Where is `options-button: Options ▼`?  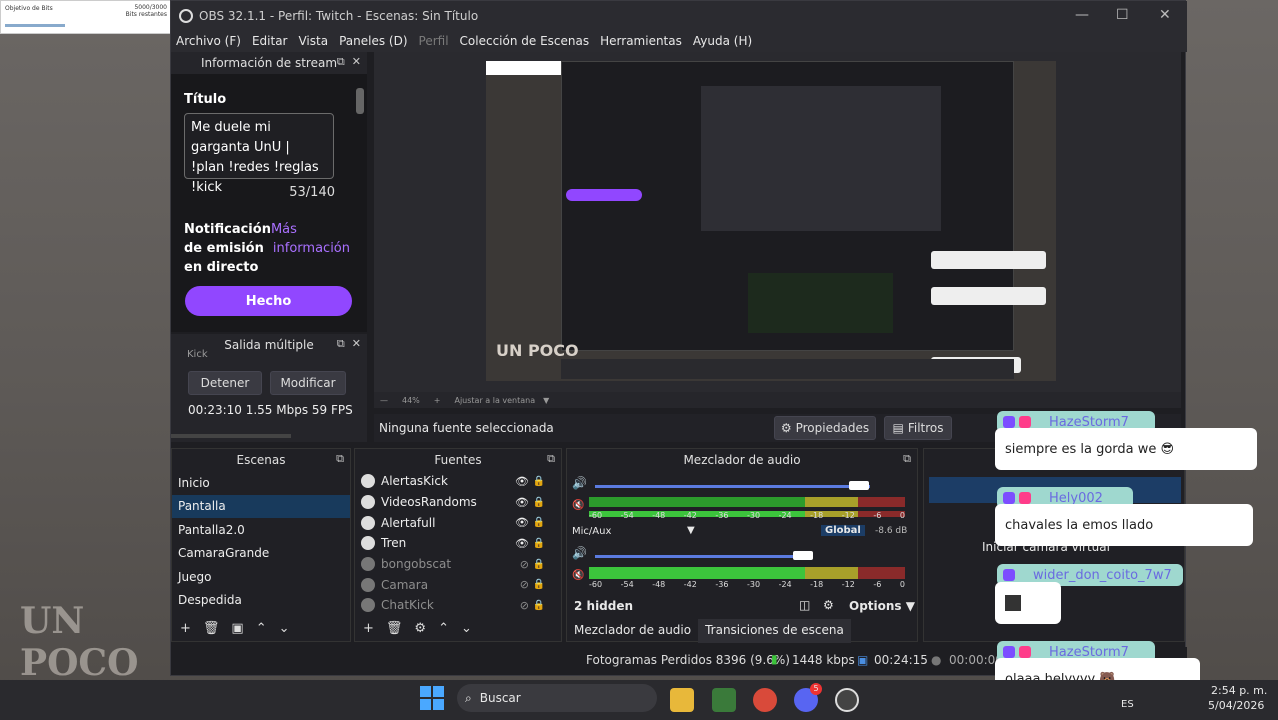 options-button: Options ▼ is located at coordinates (882, 606).